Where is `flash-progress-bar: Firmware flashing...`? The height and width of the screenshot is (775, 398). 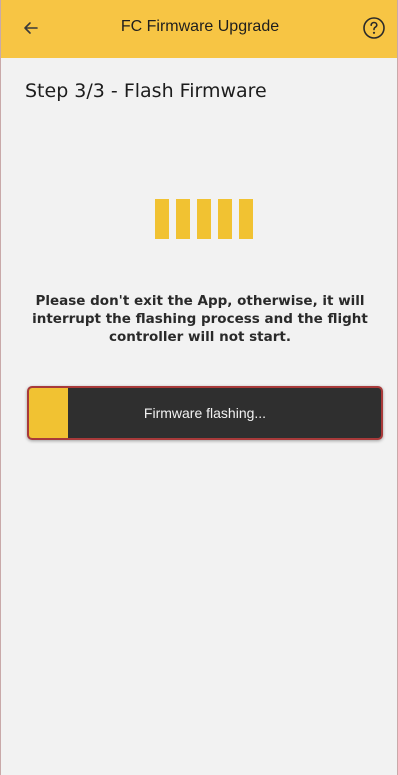
flash-progress-bar: Firmware flashing... is located at coordinates (205, 413).